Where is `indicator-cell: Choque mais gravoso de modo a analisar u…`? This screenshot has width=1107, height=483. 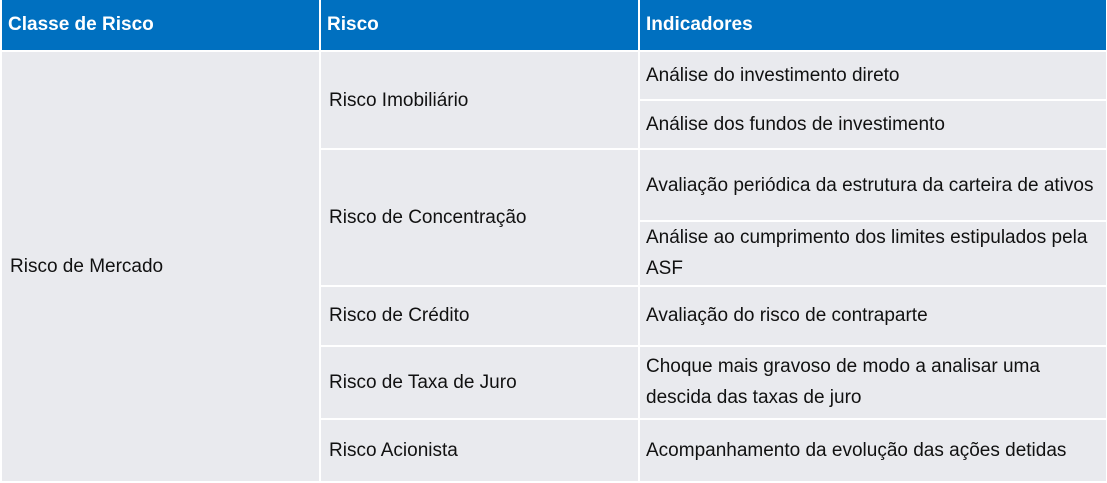 indicator-cell: Choque mais gravoso de modo a analisar u… is located at coordinates (872, 382).